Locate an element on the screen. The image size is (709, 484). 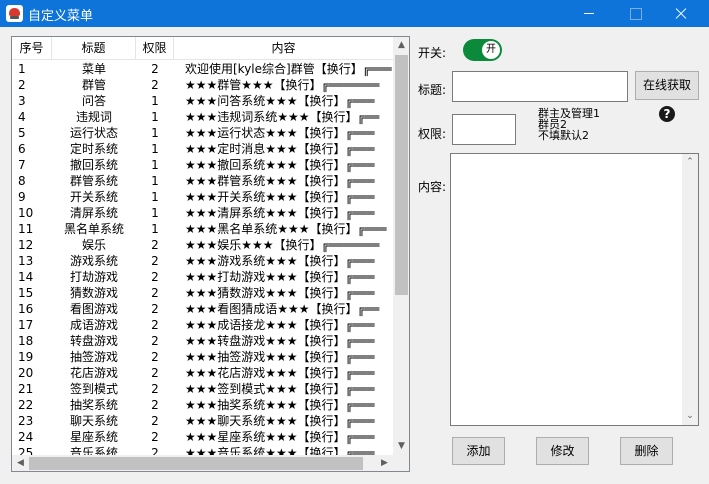
cell-index: 17 is located at coordinates (26, 325).